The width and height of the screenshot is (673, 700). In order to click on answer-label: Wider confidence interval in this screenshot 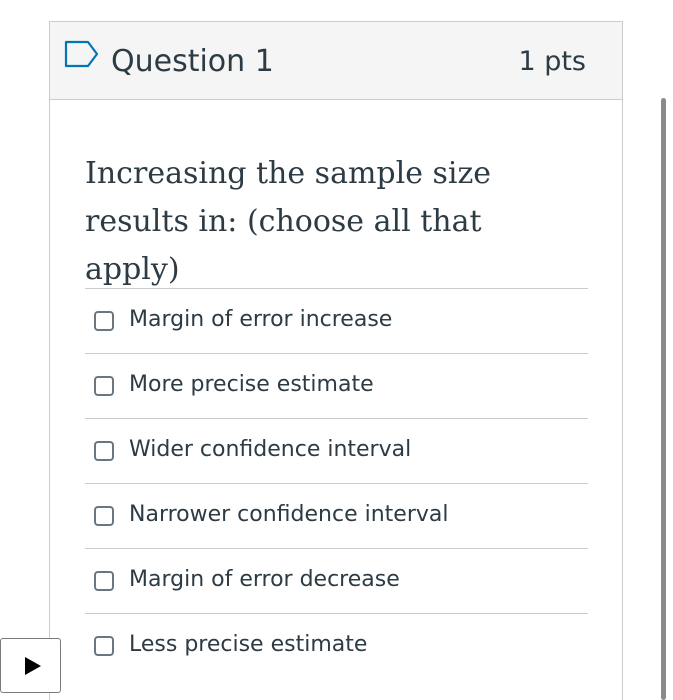, I will do `click(270, 450)`.